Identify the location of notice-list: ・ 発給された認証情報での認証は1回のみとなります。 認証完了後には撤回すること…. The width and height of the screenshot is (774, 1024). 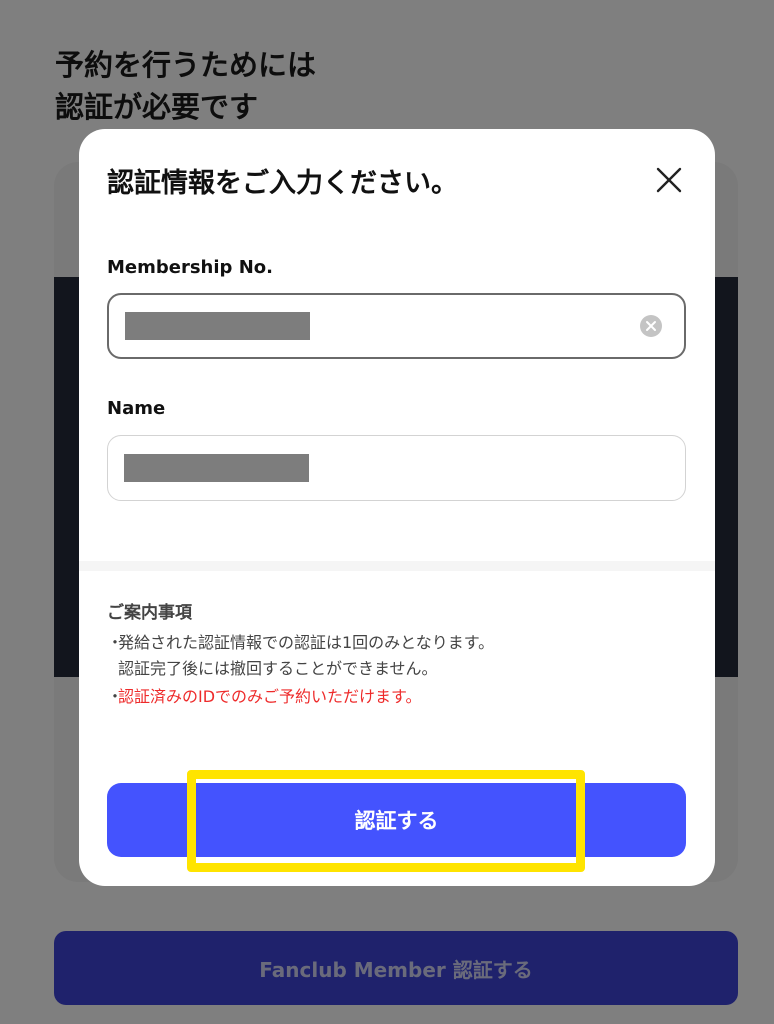
(397, 670).